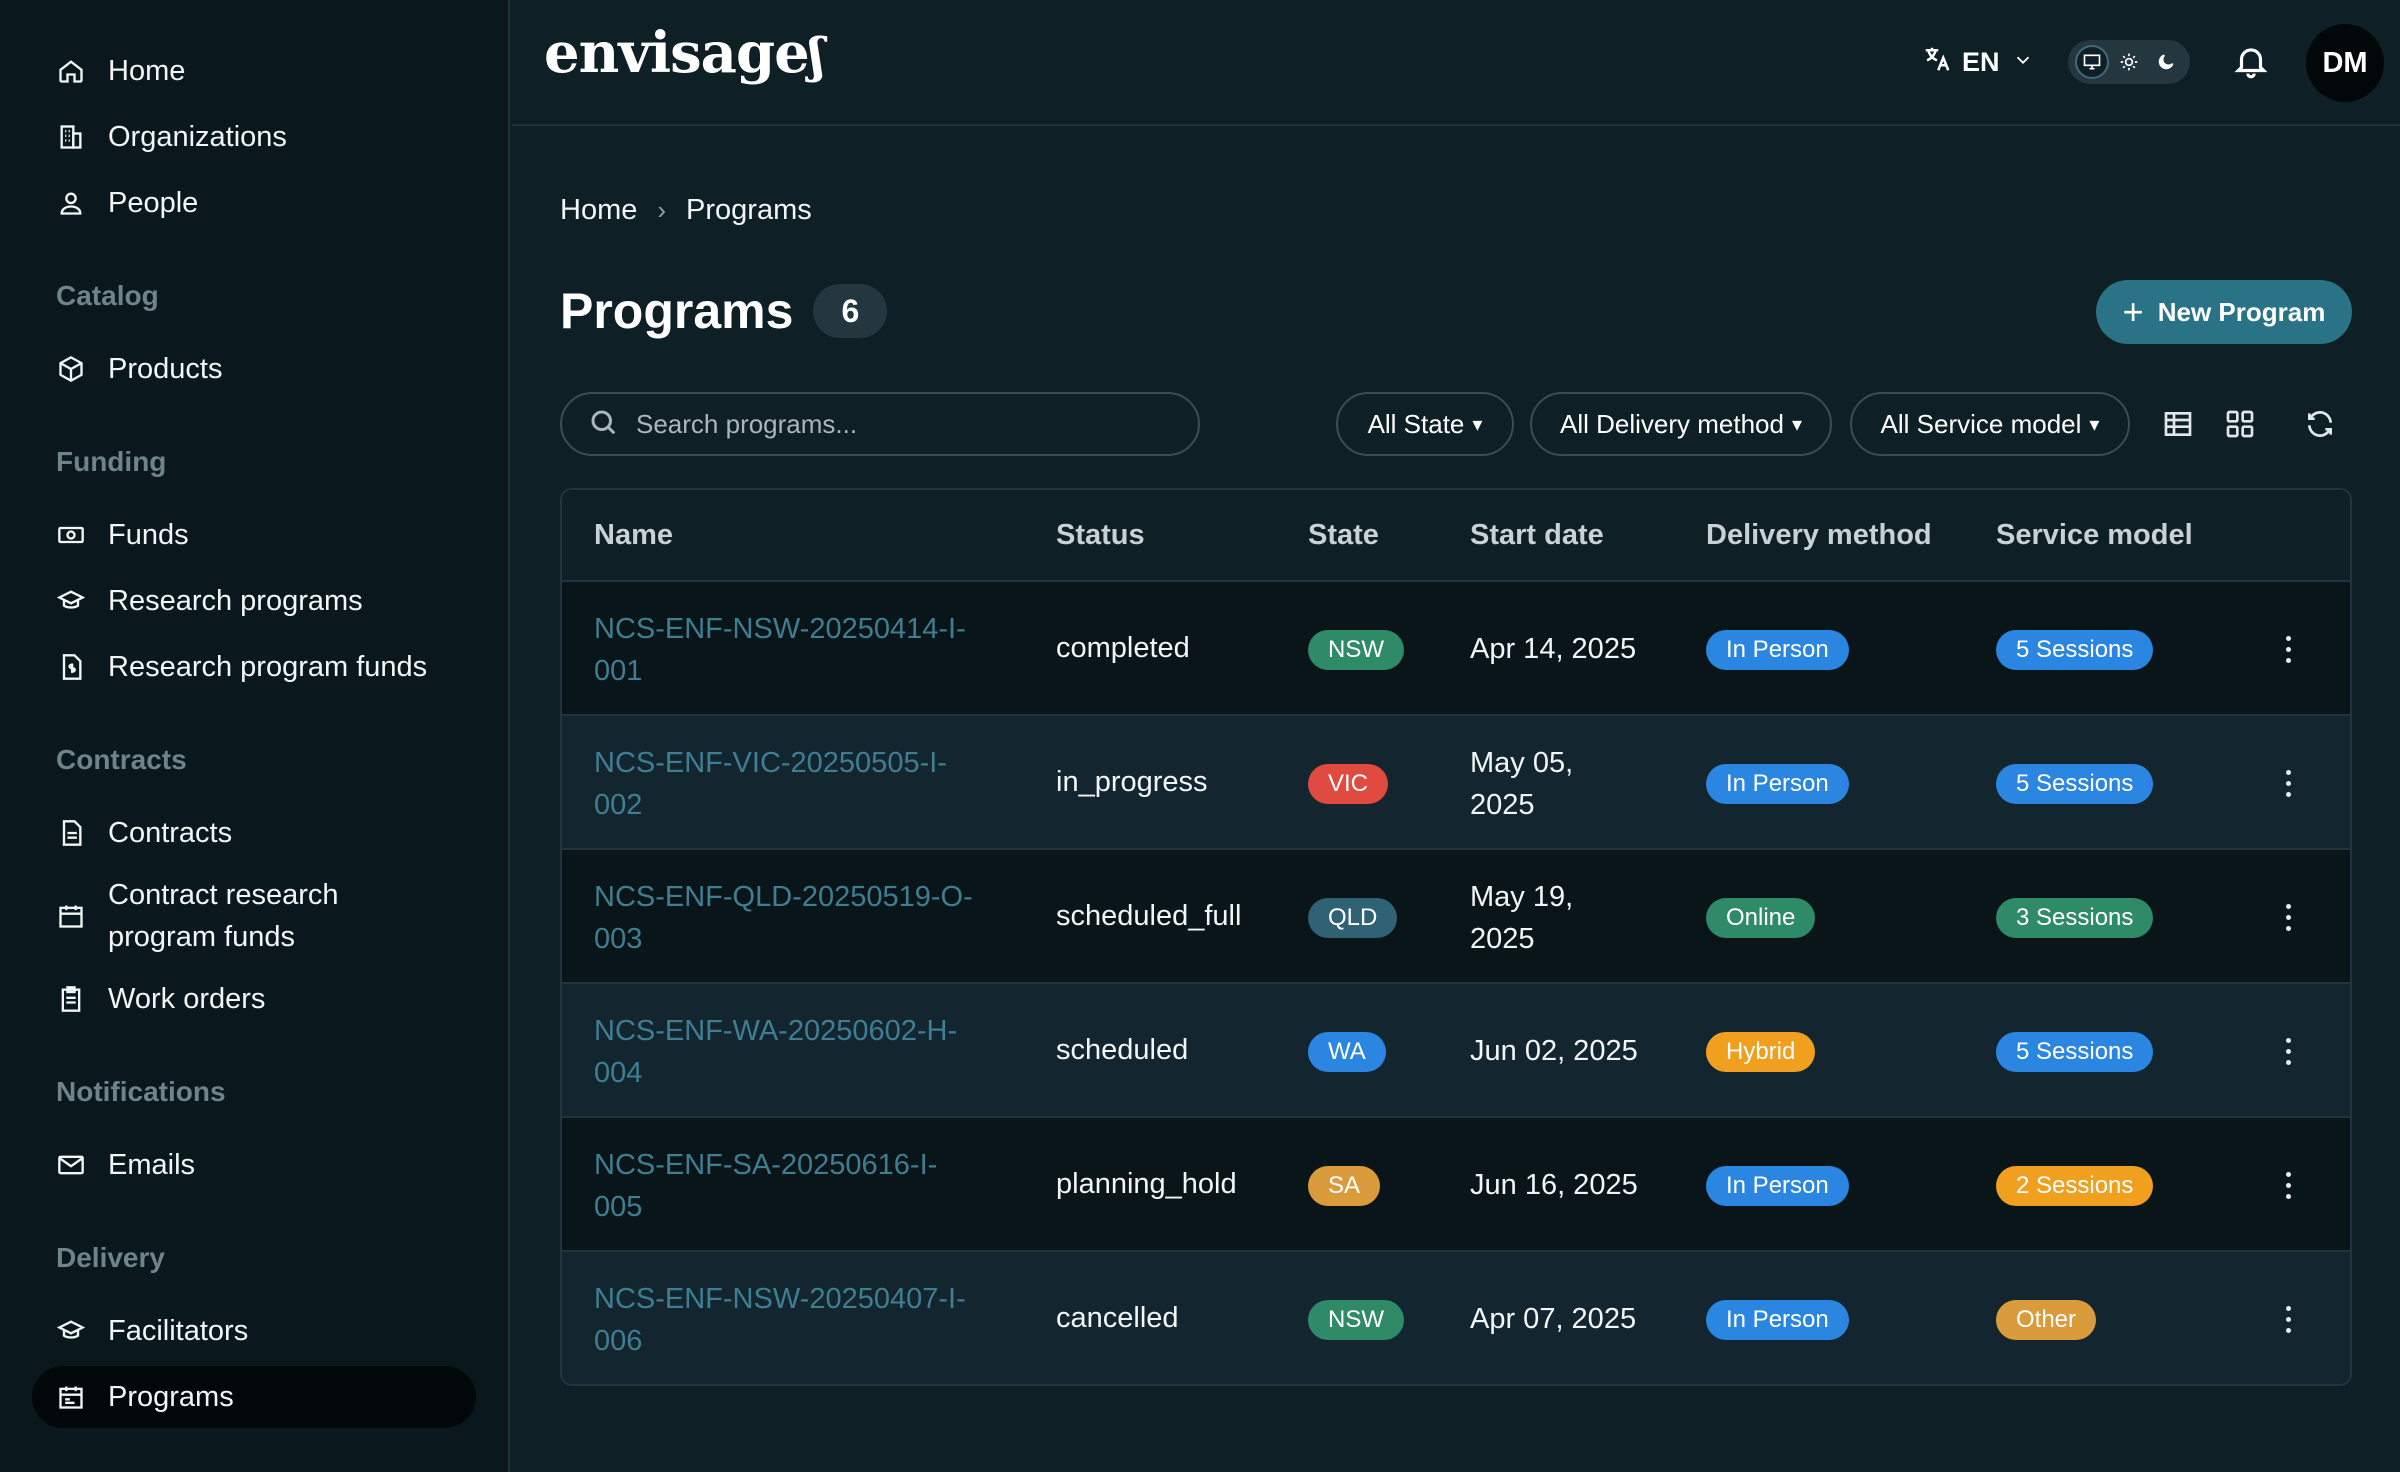 This screenshot has height=1472, width=2400. What do you see at coordinates (1553, 649) in the screenshot?
I see `start-date: Apr 14, 2025` at bounding box center [1553, 649].